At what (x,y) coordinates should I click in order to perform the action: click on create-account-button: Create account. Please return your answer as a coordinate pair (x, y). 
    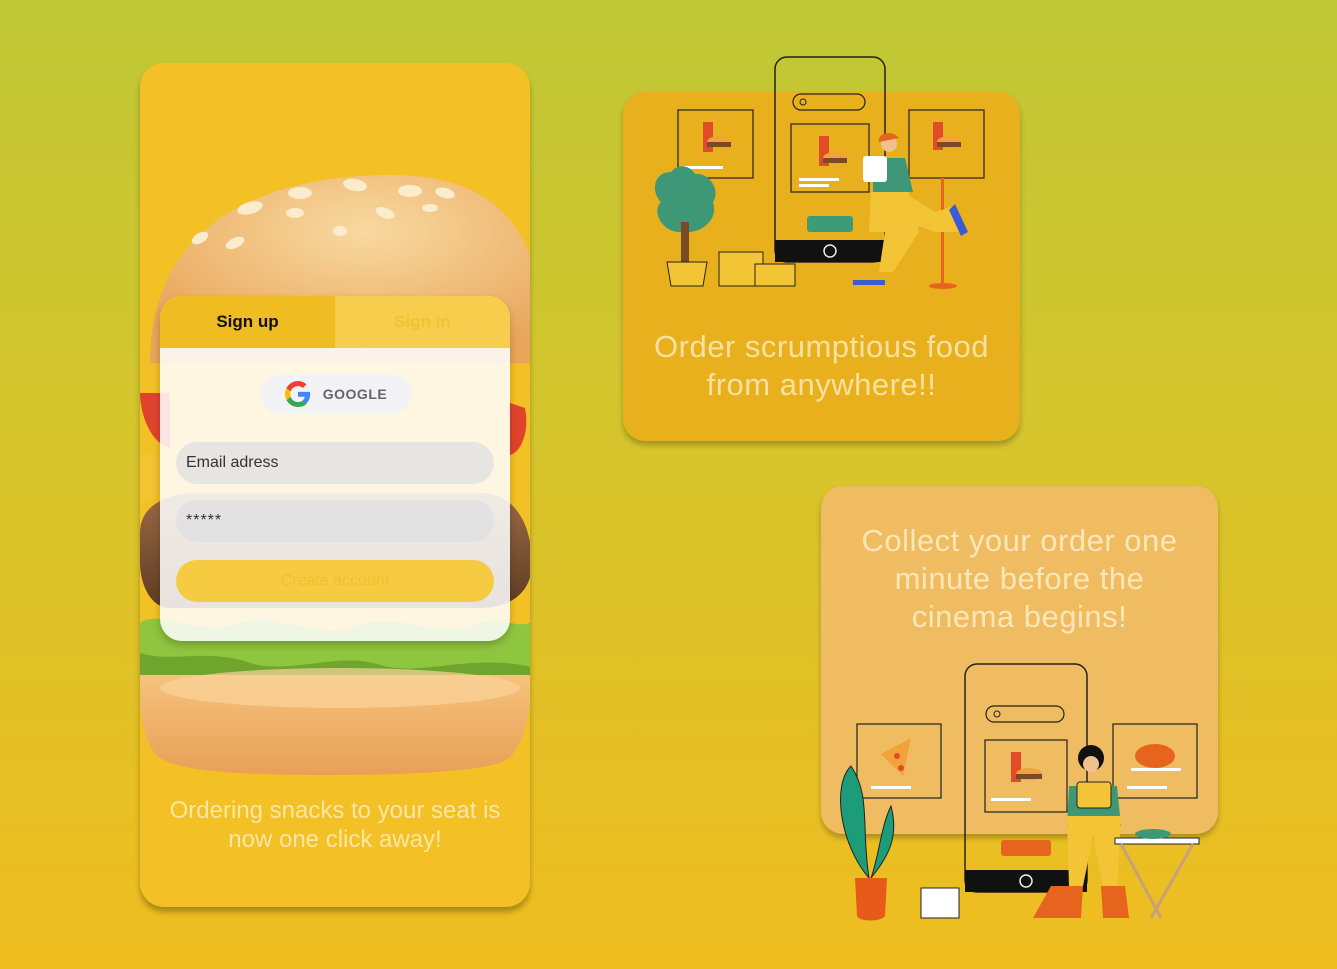
    Looking at the image, I should click on (335, 581).